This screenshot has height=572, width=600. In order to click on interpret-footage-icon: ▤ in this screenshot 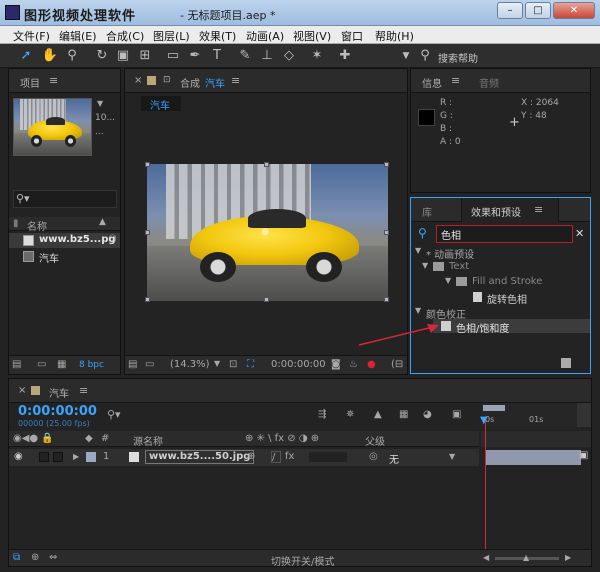, I will do `click(16, 364)`.